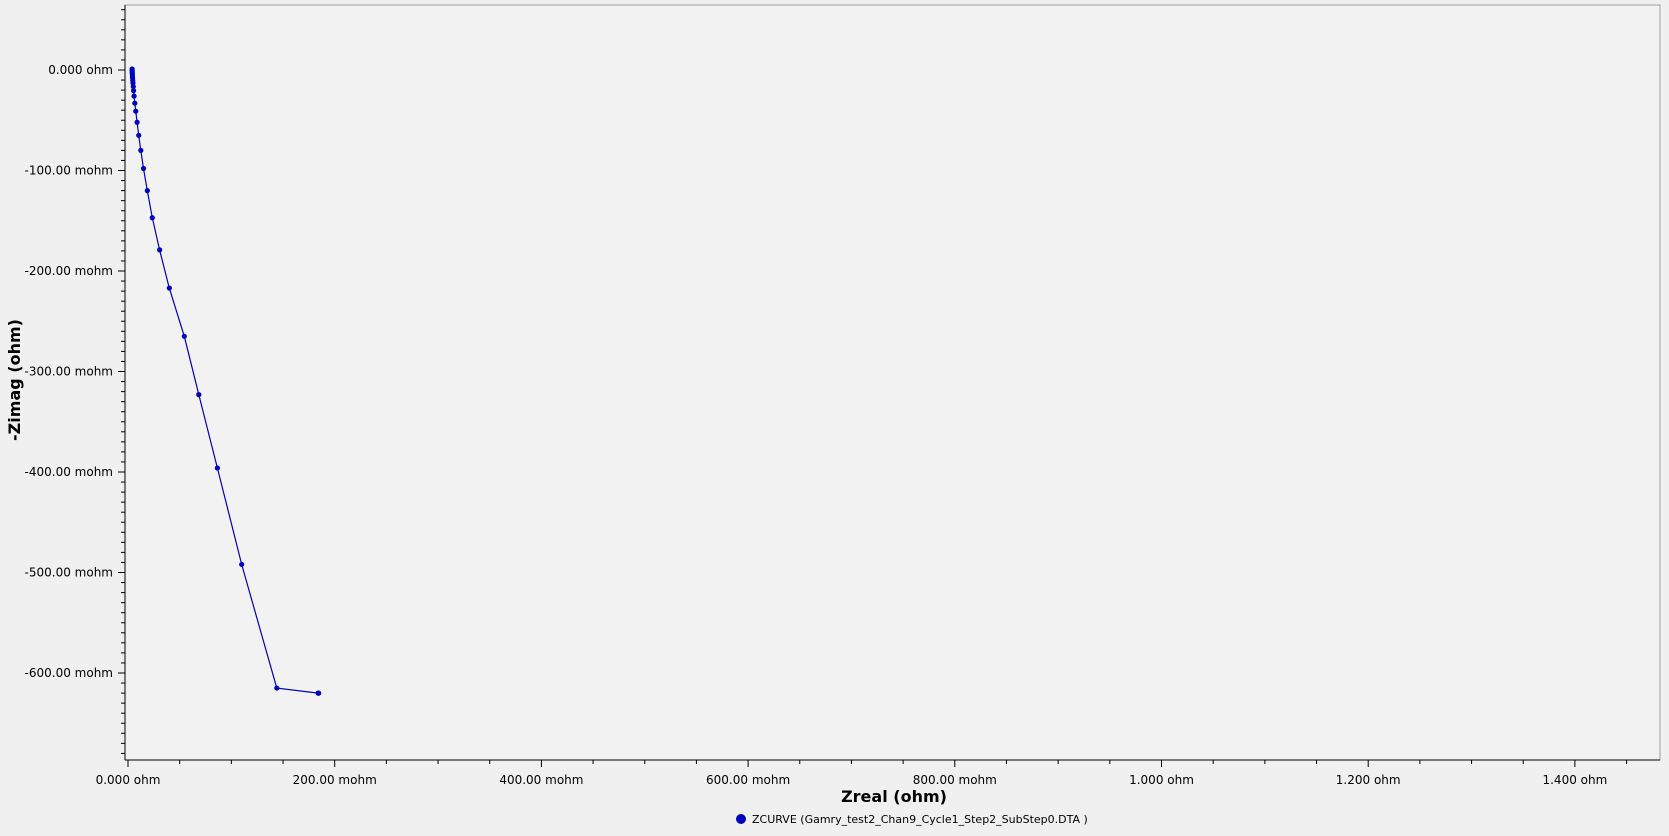  I want to click on y-tick-label: -400.00 mohm, so click(69, 472).